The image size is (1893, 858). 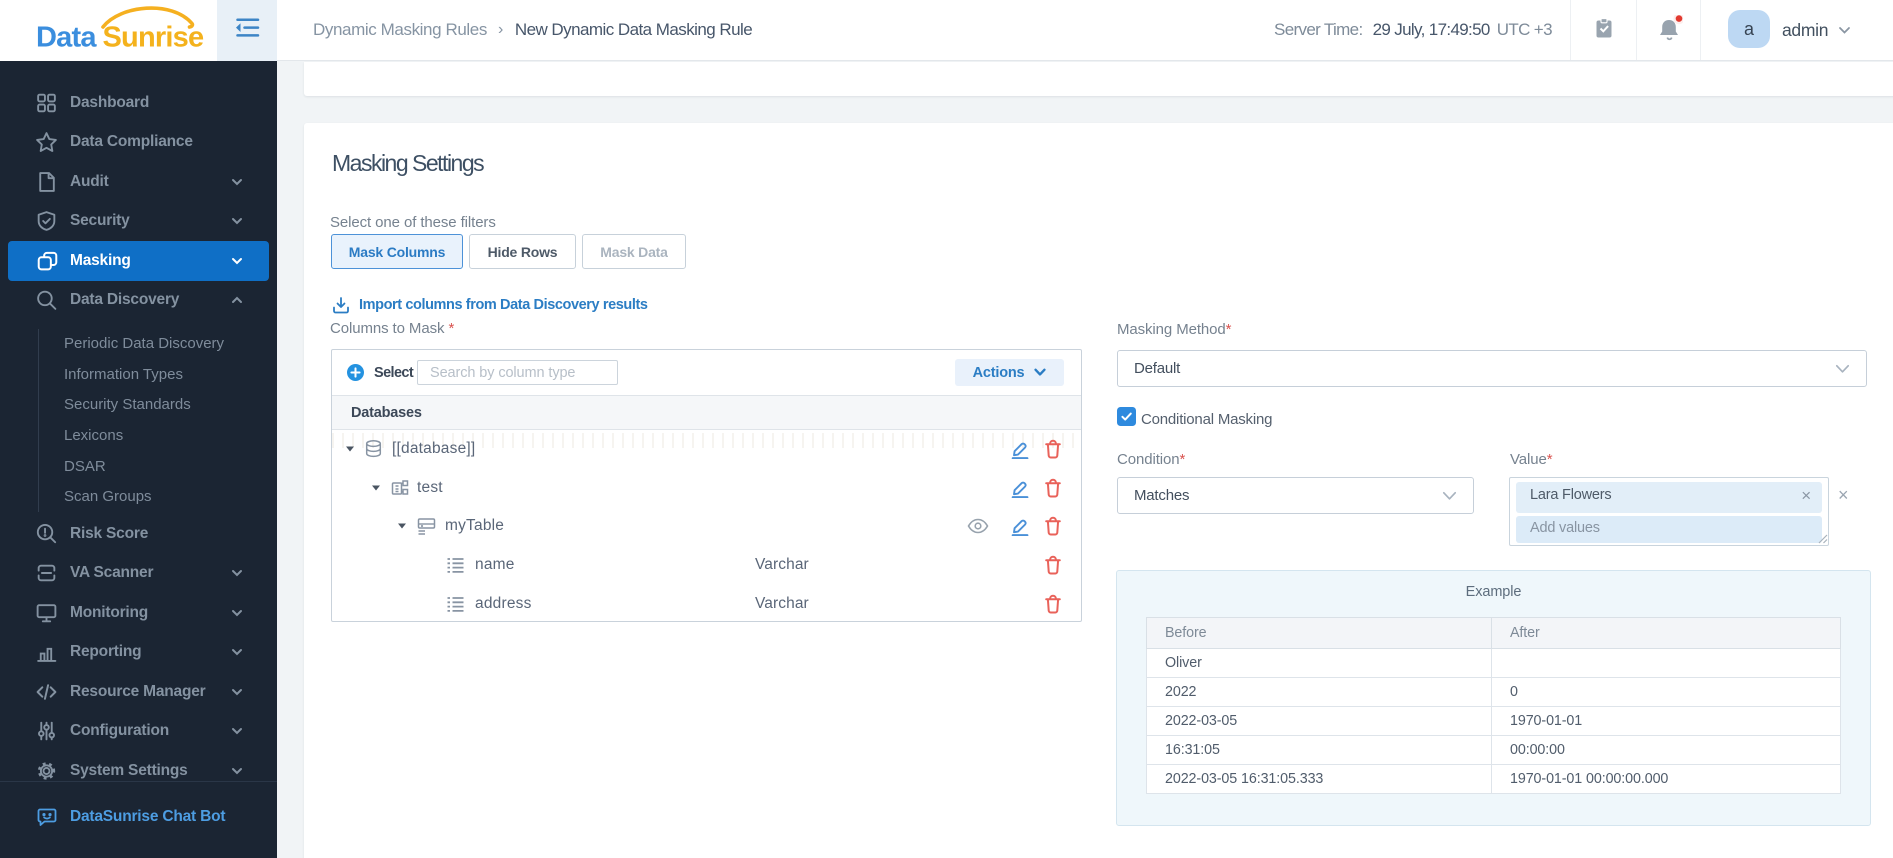 What do you see at coordinates (153, 38) in the screenshot?
I see `svg-text: Sunrise` at bounding box center [153, 38].